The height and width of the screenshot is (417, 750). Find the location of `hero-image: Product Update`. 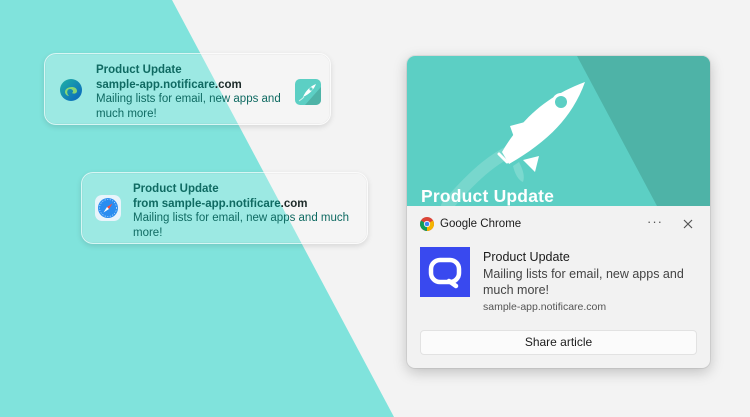

hero-image: Product Update is located at coordinates (558, 131).